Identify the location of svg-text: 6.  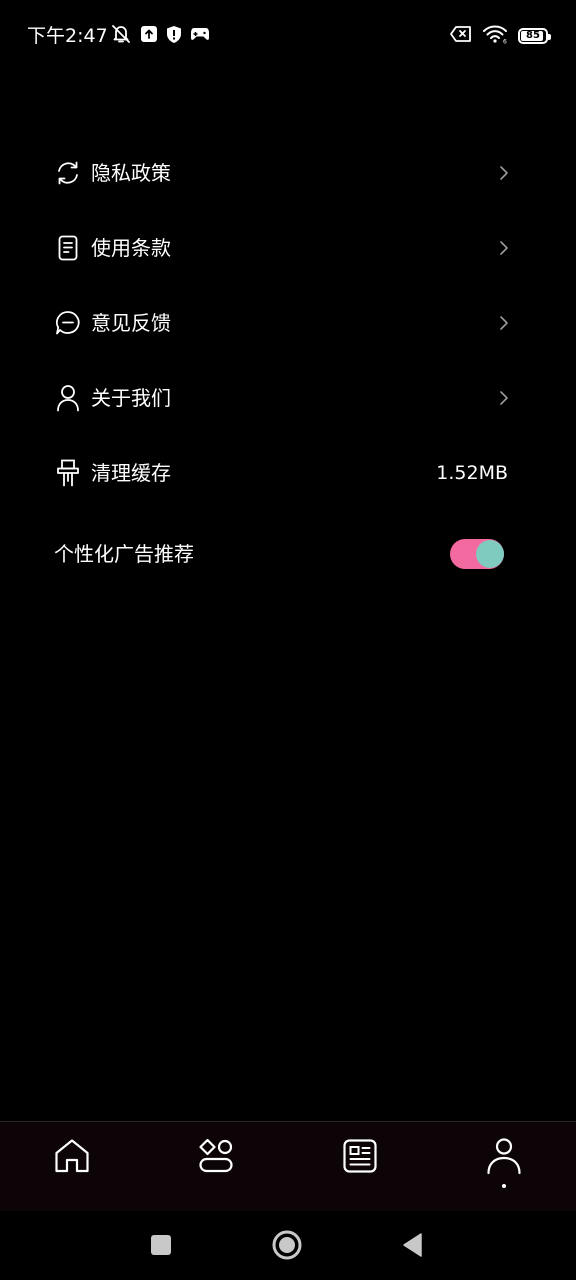
(505, 42).